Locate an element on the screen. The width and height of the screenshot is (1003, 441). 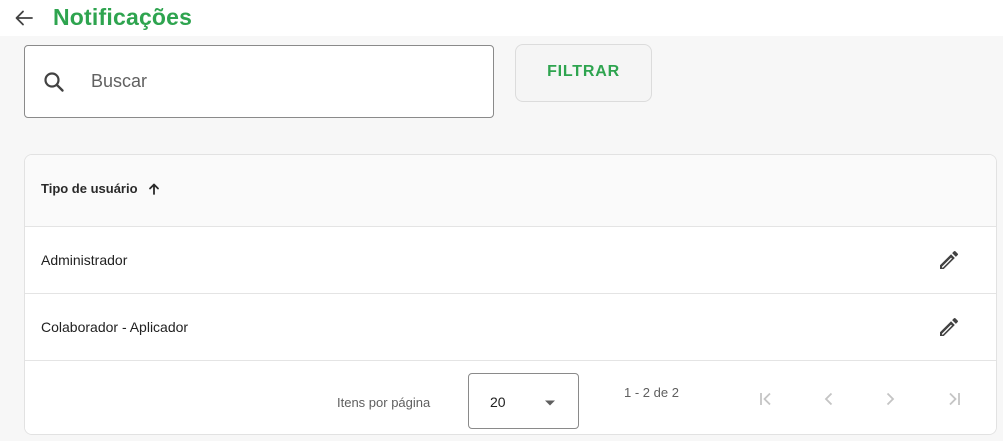
filter-button: FILTRAR is located at coordinates (583, 73).